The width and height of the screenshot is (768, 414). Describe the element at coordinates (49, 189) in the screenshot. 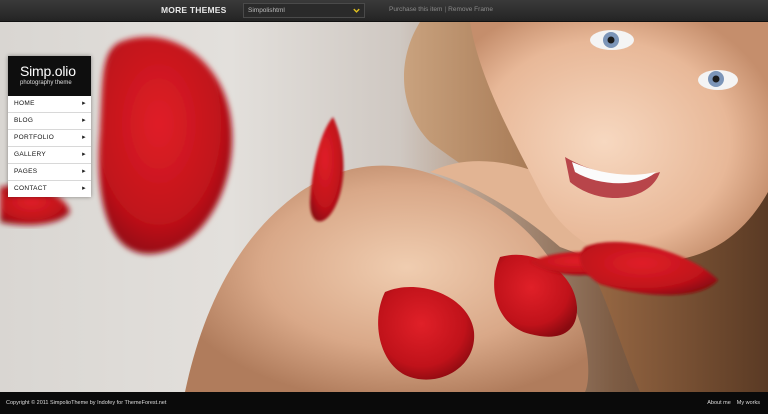

I see `nav-item-contact: CONTACT ▸` at that location.